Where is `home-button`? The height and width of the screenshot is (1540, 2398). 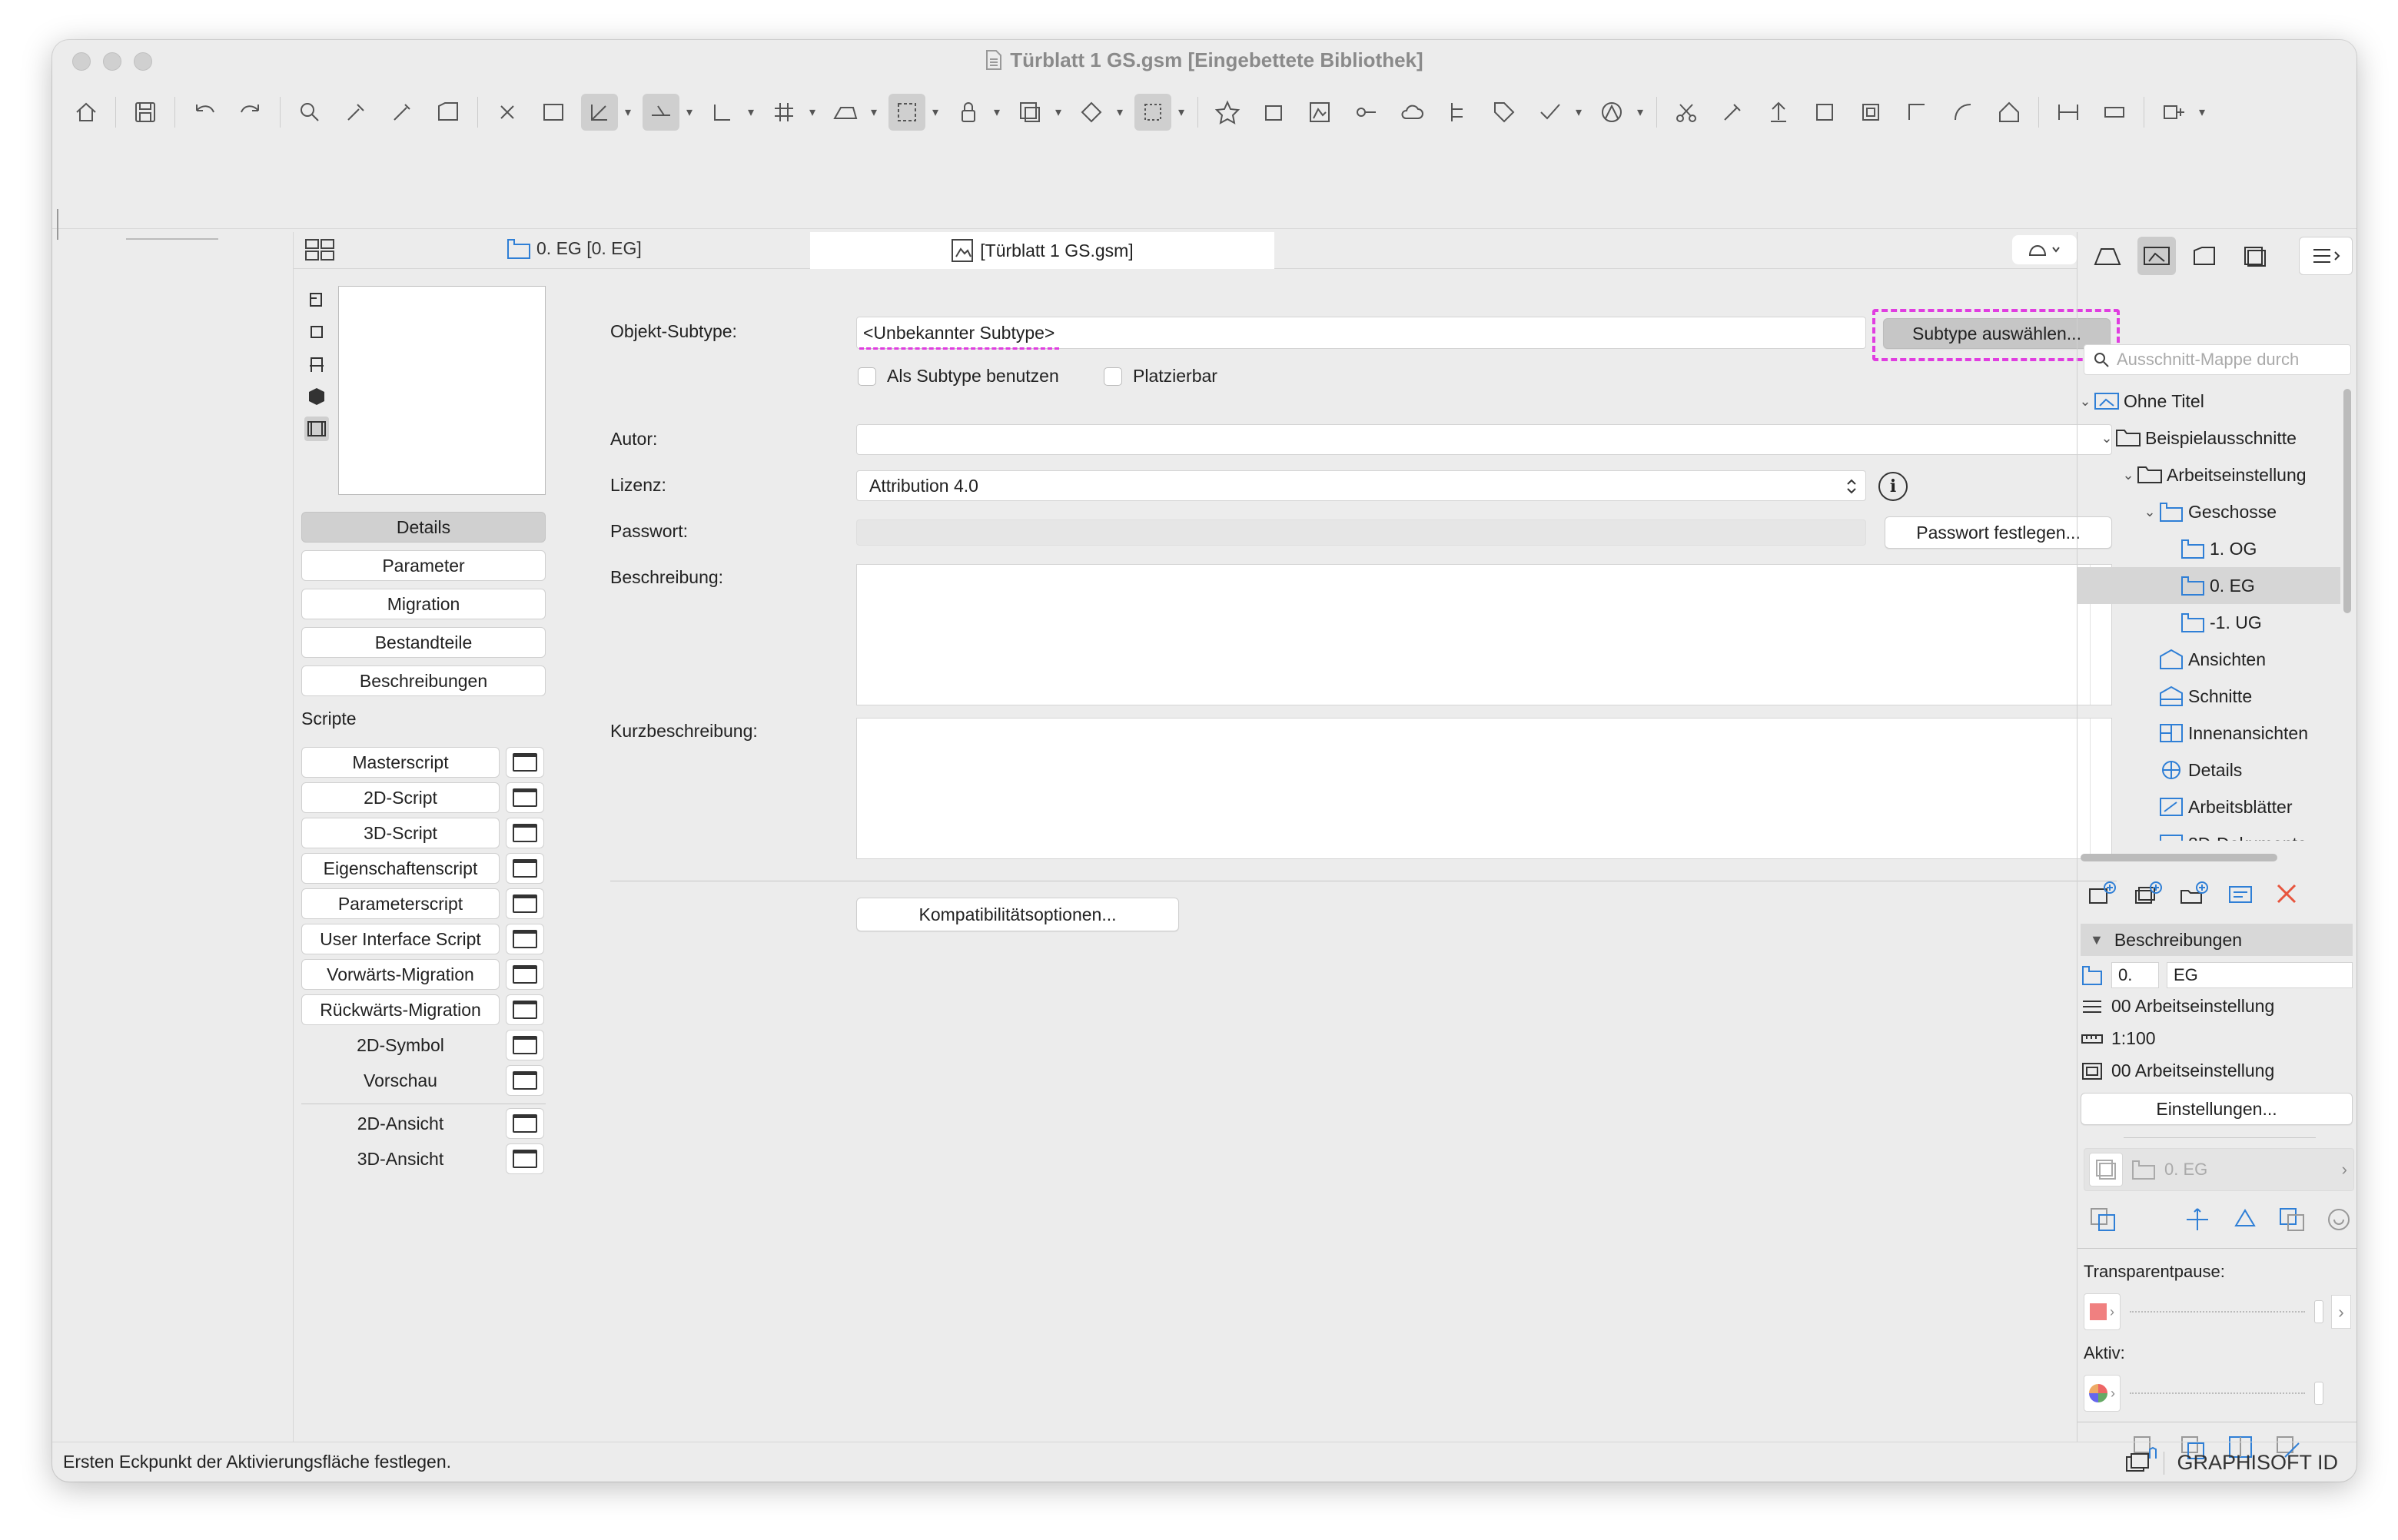 home-button is located at coordinates (87, 113).